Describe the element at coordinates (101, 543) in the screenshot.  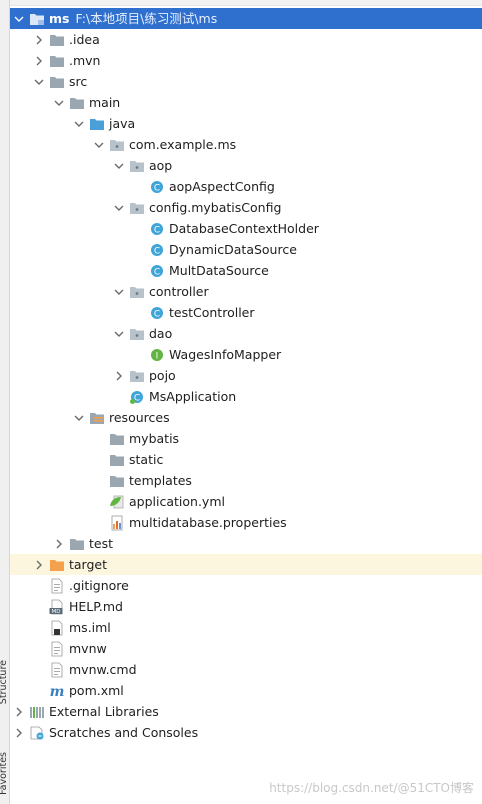
I see `tree-label: test` at that location.